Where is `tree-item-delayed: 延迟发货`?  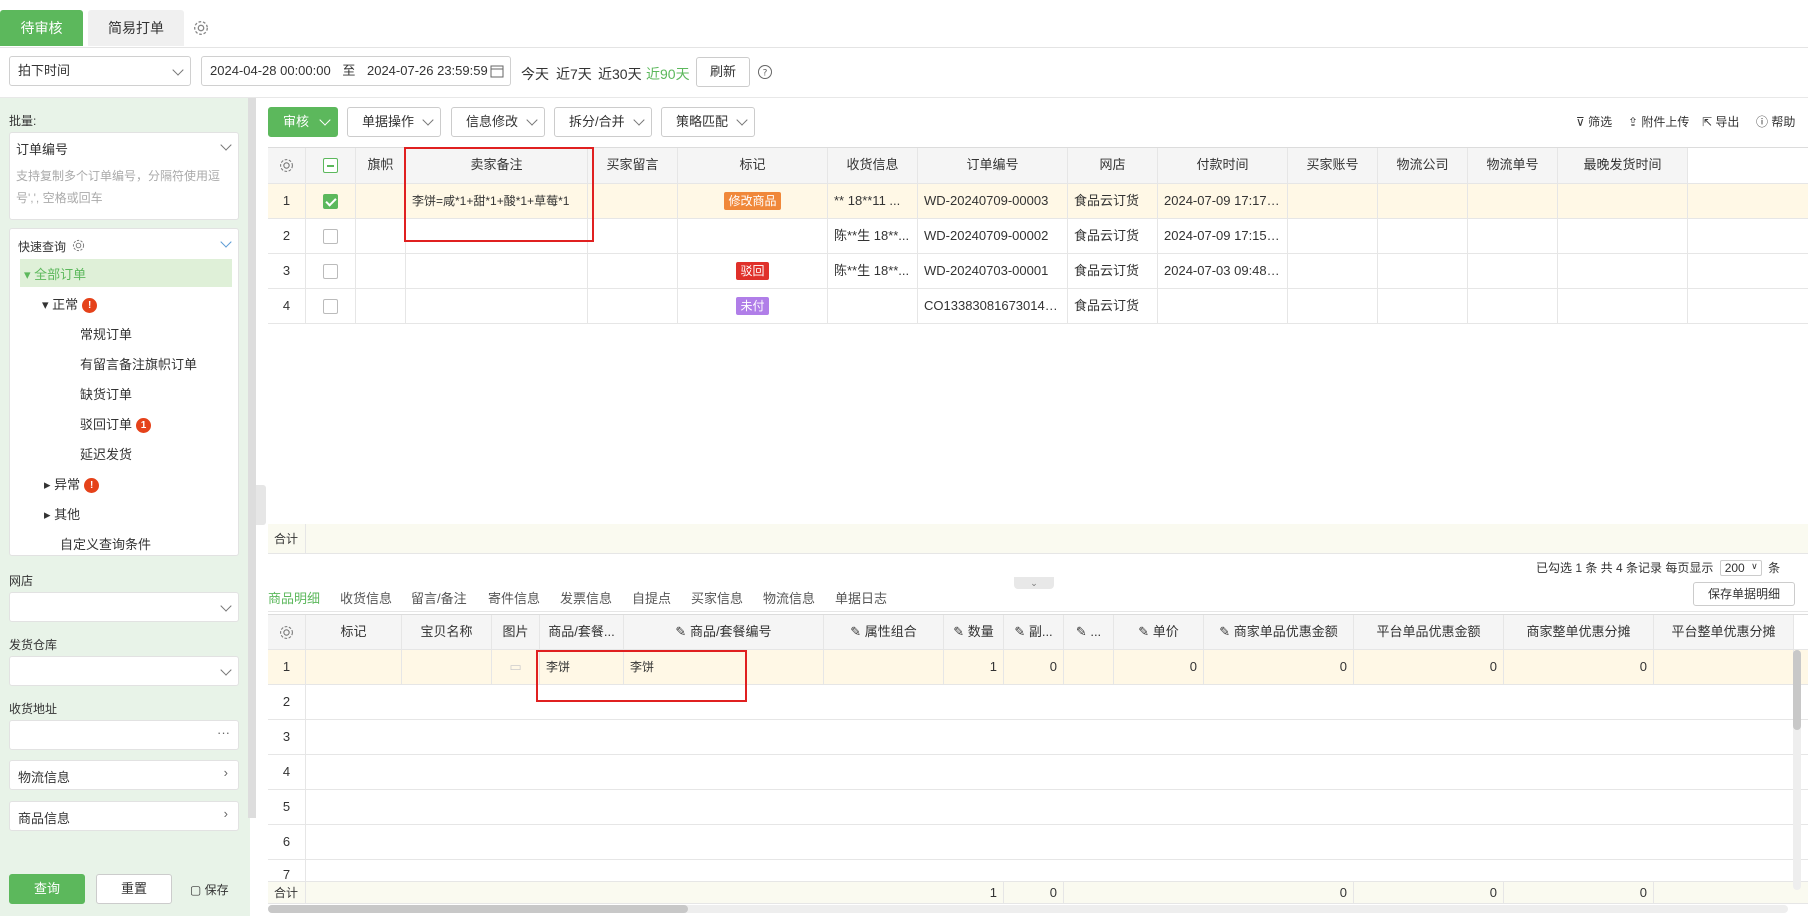
tree-item-delayed: 延迟发货 is located at coordinates (106, 453).